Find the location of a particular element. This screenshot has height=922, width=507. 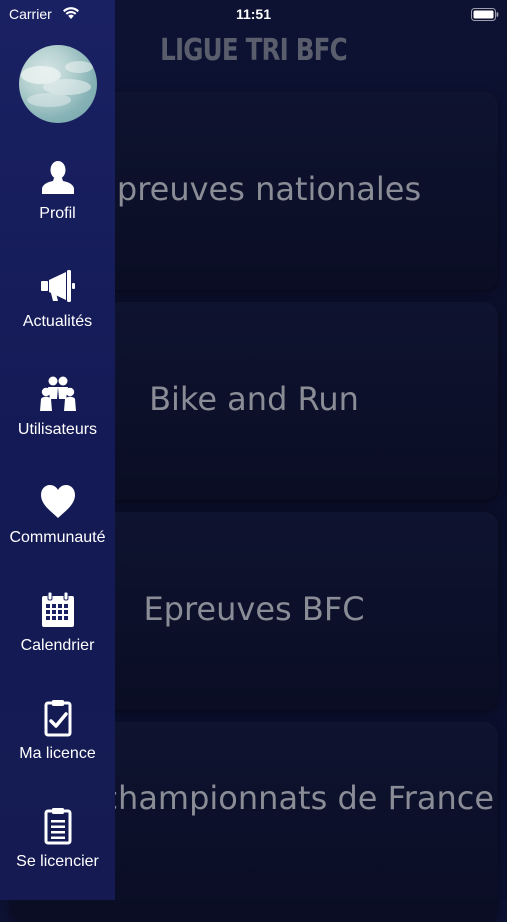

clipboard-check-icon is located at coordinates (58, 718).